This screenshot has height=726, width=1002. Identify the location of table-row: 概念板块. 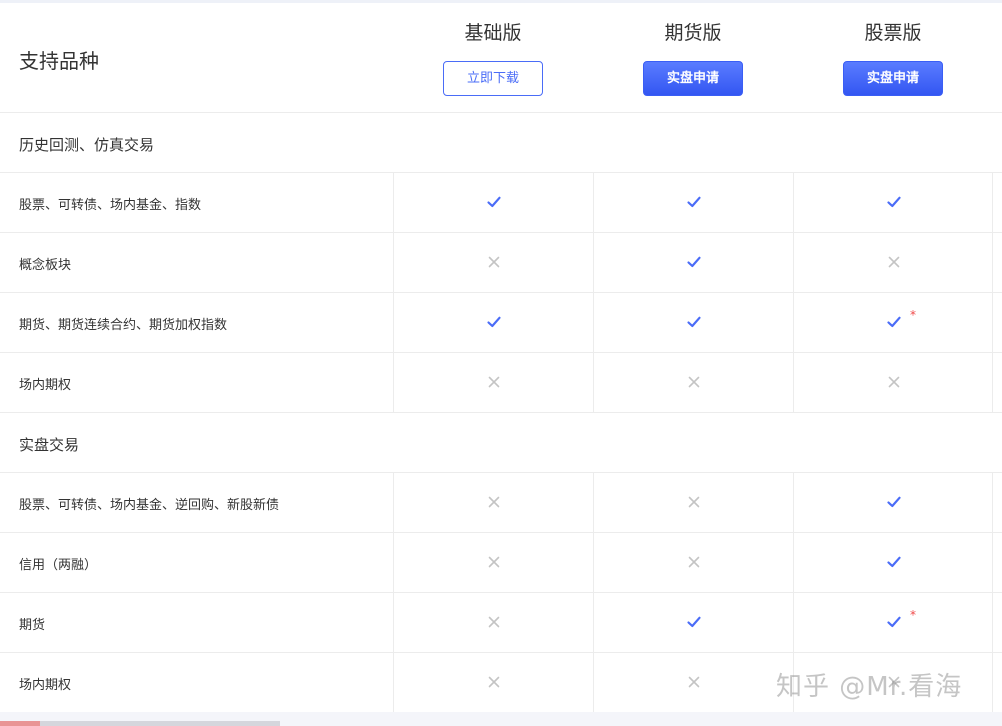
(501, 263).